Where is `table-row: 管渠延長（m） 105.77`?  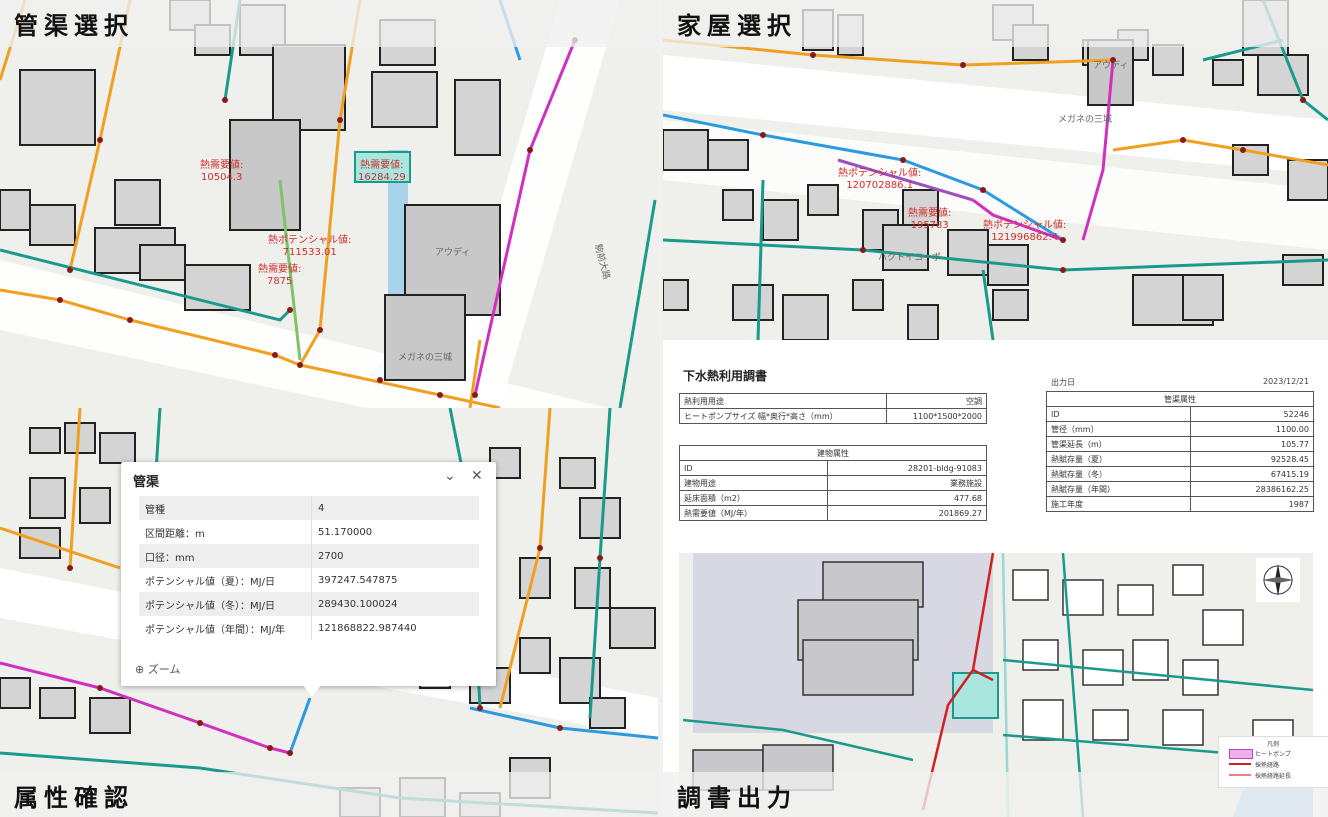
table-row: 管渠延長（m） 105.77 is located at coordinates (1180, 444).